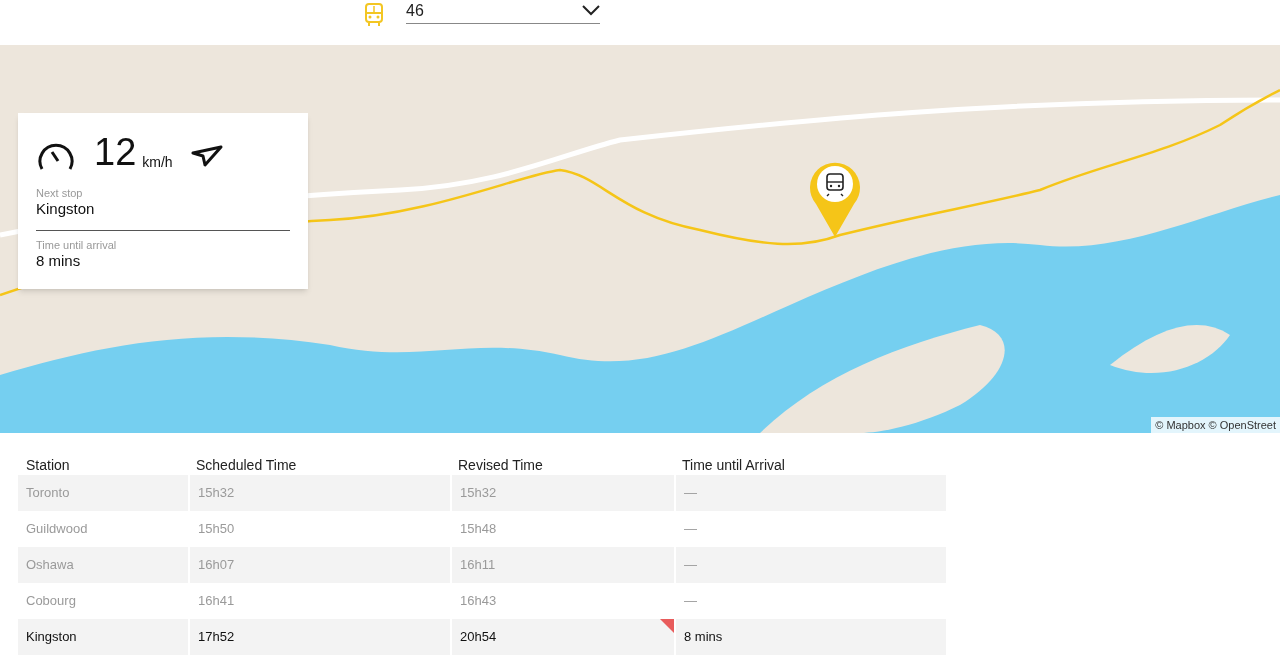 The image size is (1280, 666). I want to click on table-cell-text: 16h43, so click(478, 601).